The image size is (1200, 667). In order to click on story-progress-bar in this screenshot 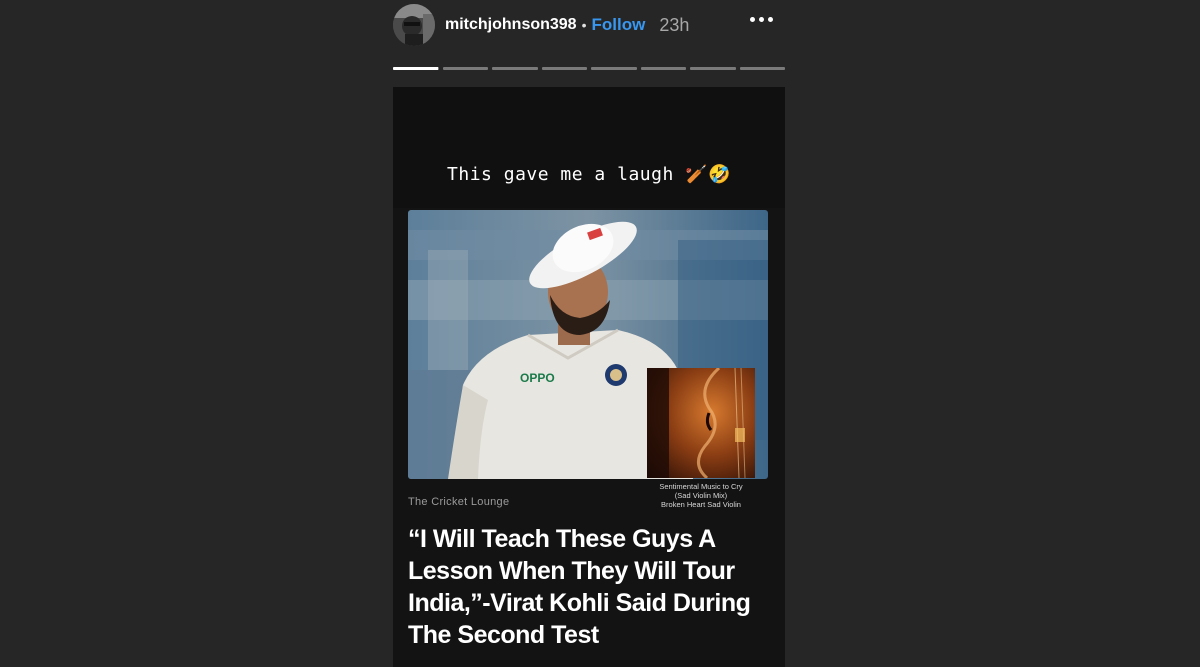, I will do `click(589, 68)`.